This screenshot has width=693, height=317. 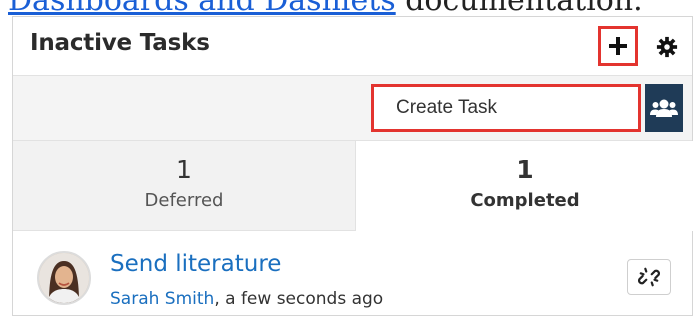 I want to click on unlink-icon, so click(x=649, y=277).